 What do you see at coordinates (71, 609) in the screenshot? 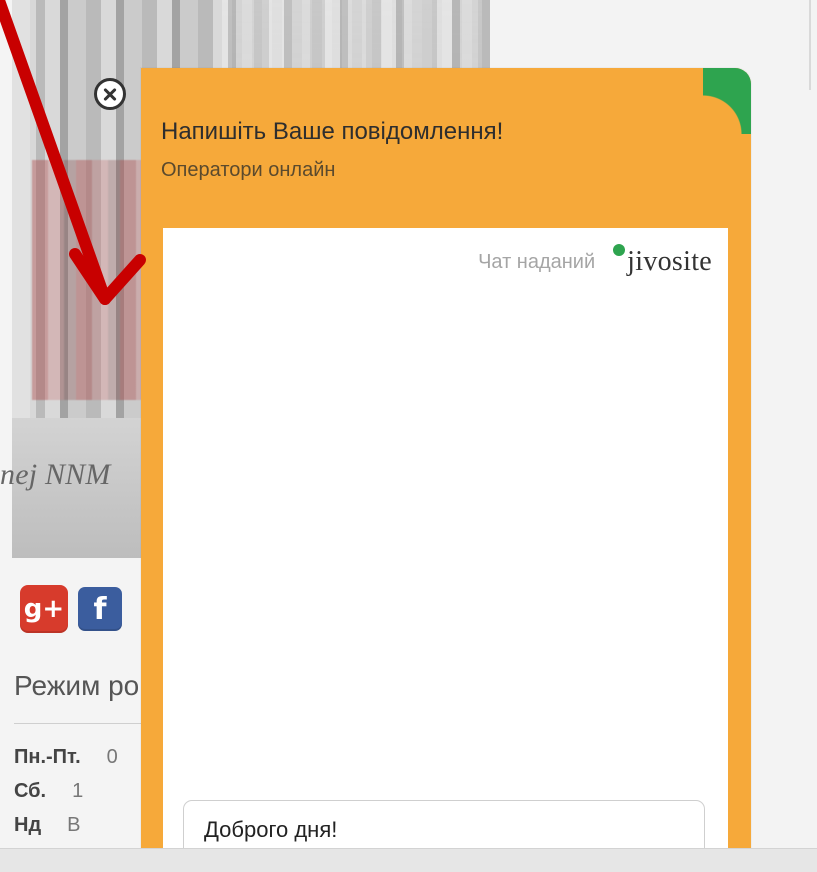
I see `social-icons: g+ f` at bounding box center [71, 609].